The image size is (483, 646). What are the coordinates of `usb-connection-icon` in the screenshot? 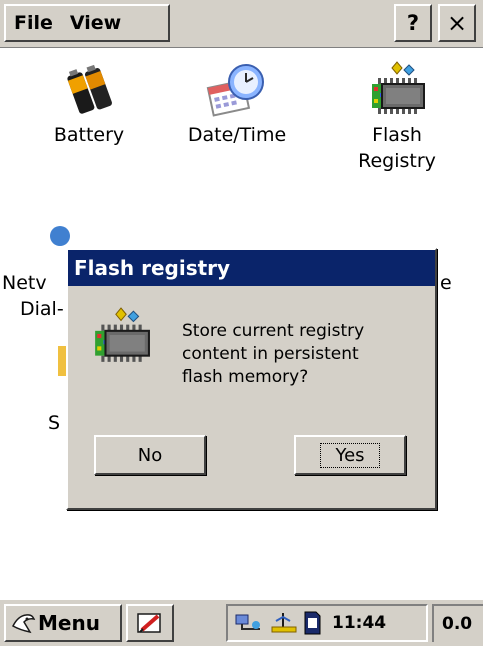 It's located at (283, 623).